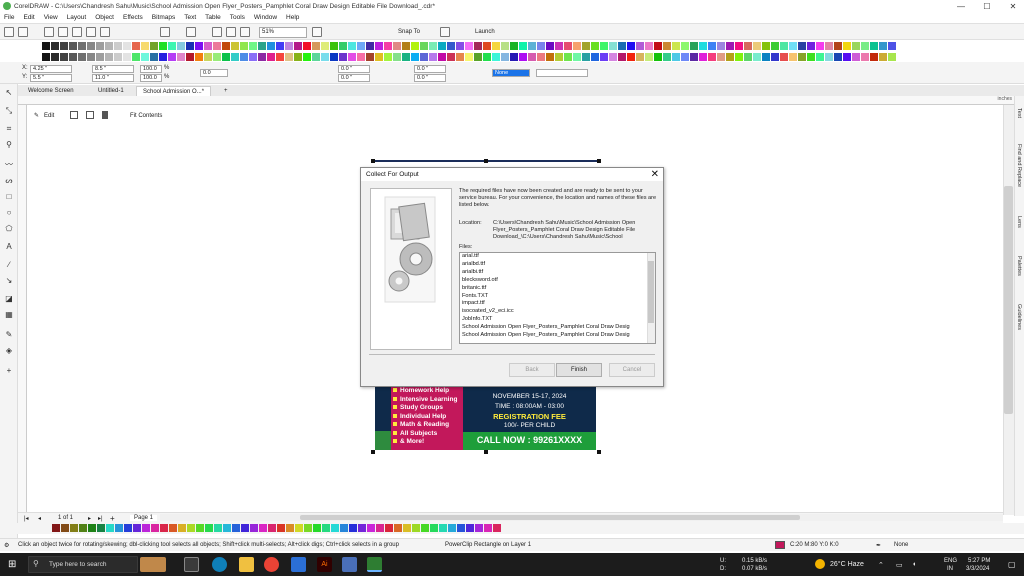 This screenshot has height=576, width=1024. What do you see at coordinates (9, 281) in the screenshot?
I see `connector-tool-icon: ↘` at bounding box center [9, 281].